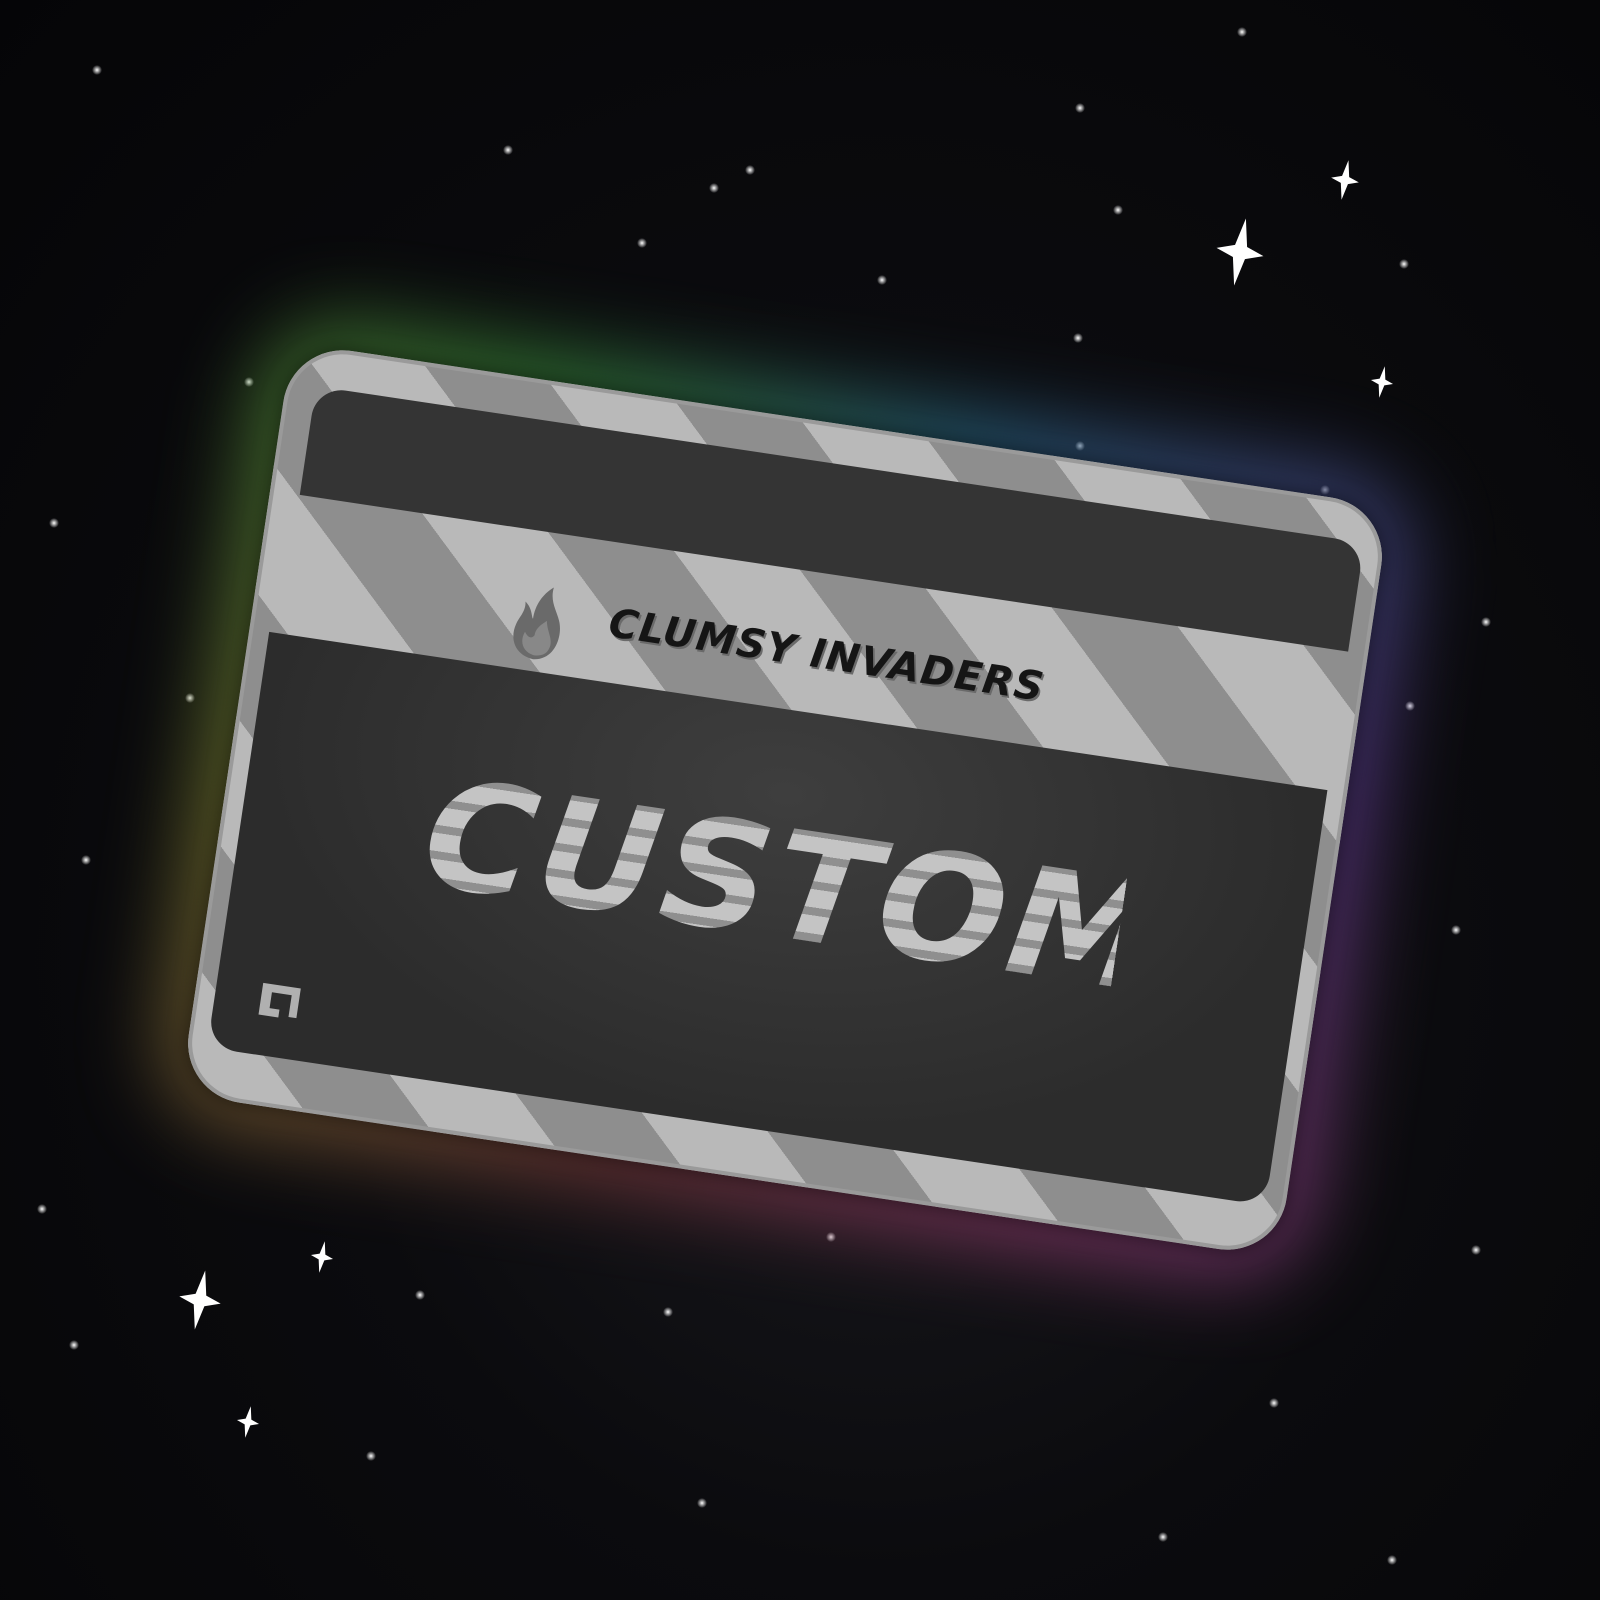  What do you see at coordinates (536, 623) in the screenshot?
I see `flame-icon` at bounding box center [536, 623].